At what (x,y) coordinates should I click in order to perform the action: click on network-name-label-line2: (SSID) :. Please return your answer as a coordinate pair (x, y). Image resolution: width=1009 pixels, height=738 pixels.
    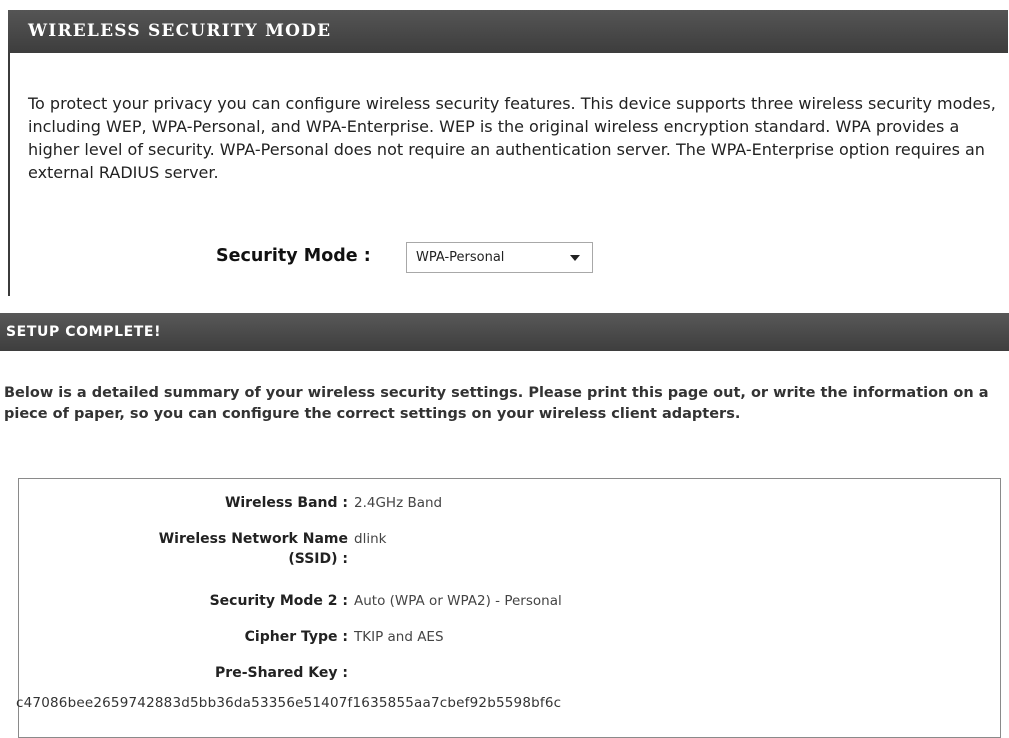
    Looking at the image, I should click on (318, 559).